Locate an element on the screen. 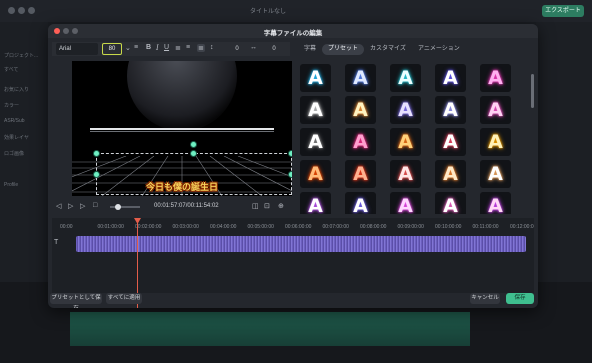  apply-to-all-button: すべてに適用 is located at coordinates (124, 298).